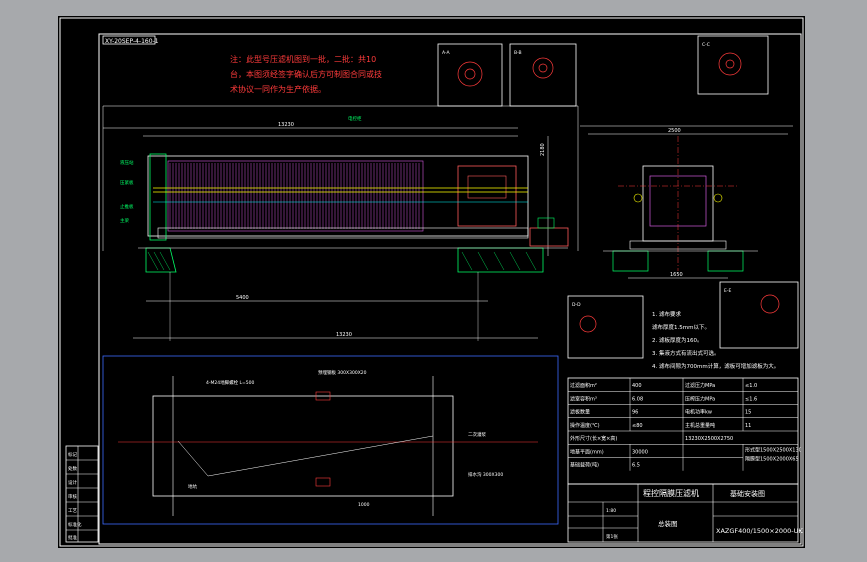 The width and height of the screenshot is (867, 562). I want to click on detail-e: E-E, so click(759, 315).